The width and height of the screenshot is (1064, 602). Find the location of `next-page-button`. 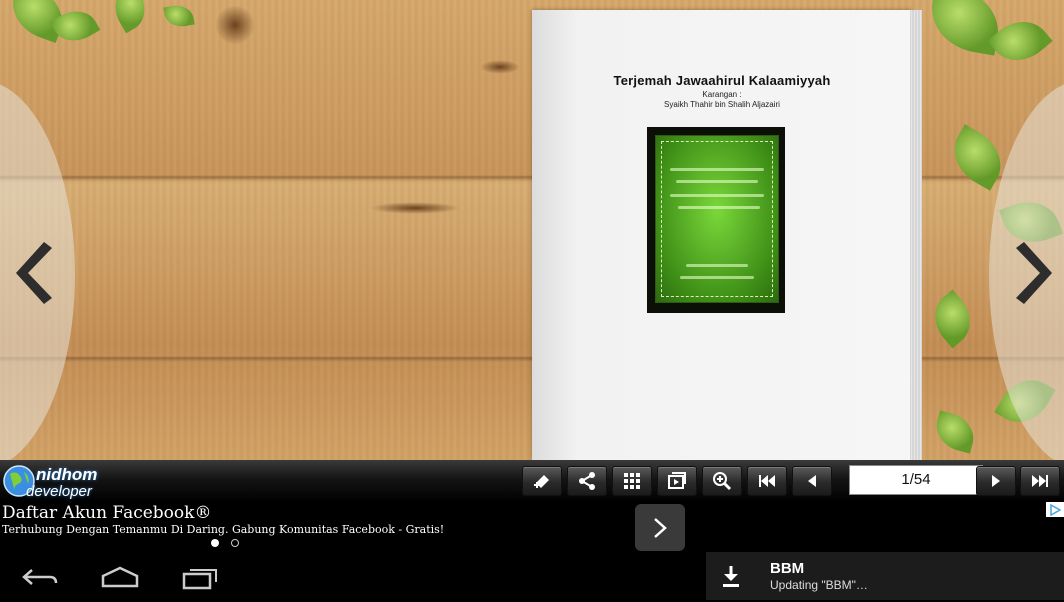

next-page-button is located at coordinates (996, 481).